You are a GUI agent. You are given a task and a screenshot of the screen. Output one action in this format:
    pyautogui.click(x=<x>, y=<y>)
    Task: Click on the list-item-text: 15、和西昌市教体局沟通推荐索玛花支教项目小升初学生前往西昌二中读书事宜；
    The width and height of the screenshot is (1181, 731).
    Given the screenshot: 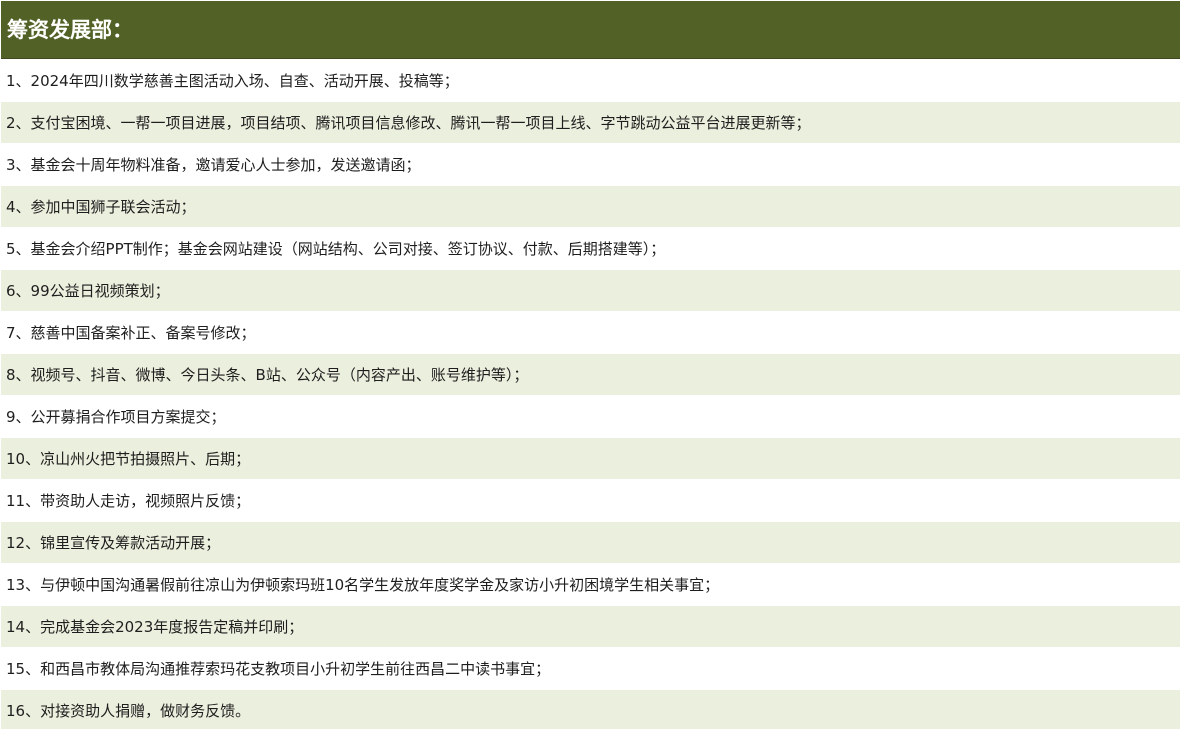 What is the action you would take?
    pyautogui.click(x=278, y=669)
    